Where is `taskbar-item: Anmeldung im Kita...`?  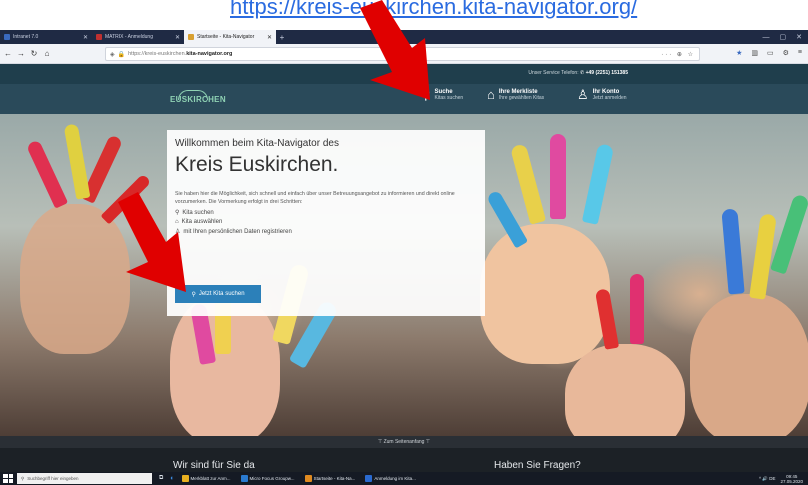
taskbar-item: Anmeldung im Kita... is located at coordinates (390, 478).